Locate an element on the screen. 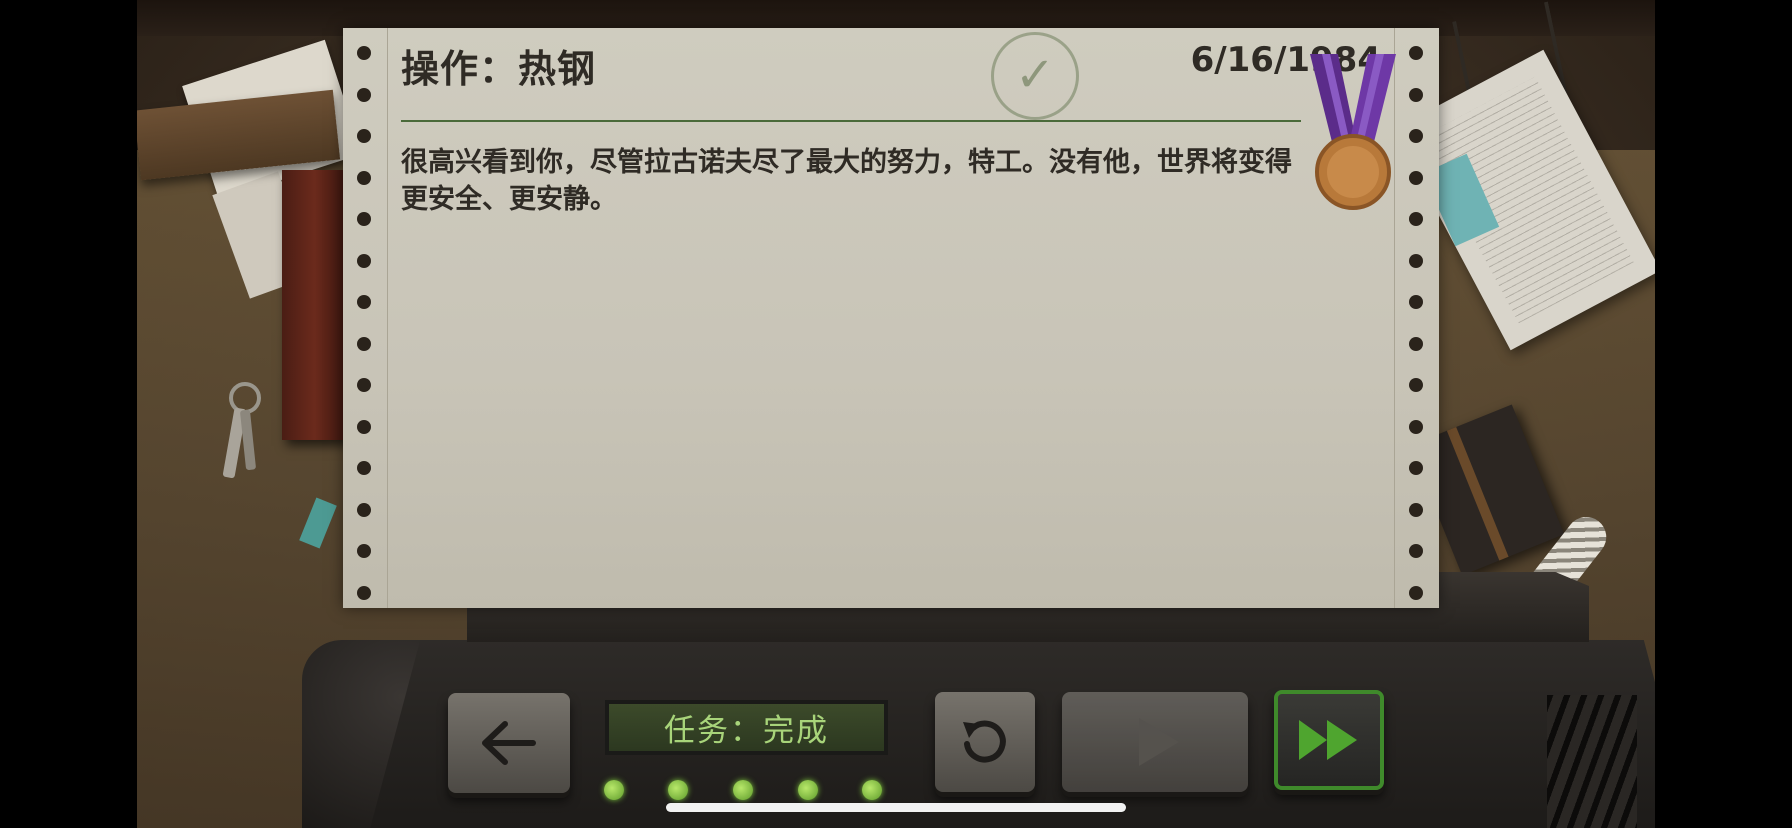  keys-icon is located at coordinates (241, 430).